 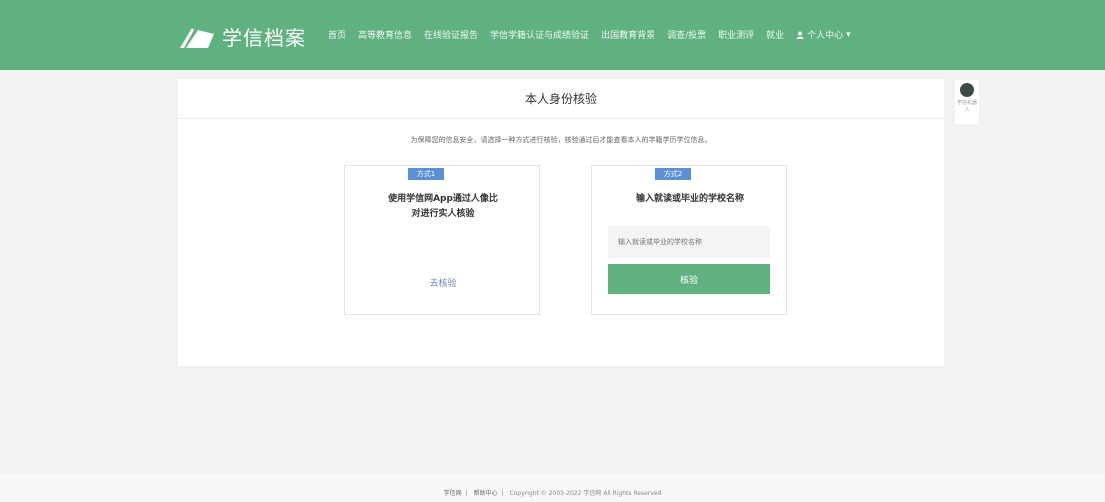 I want to click on nav-home: 首页, so click(x=337, y=34).